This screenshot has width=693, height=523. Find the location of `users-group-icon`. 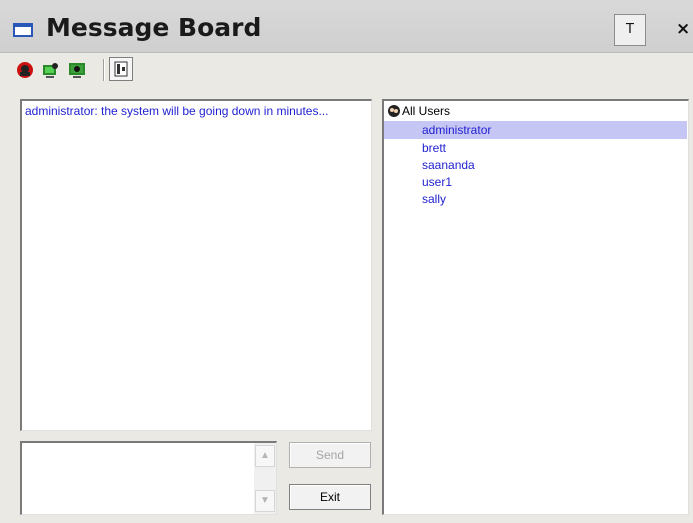

users-group-icon is located at coordinates (394, 111).